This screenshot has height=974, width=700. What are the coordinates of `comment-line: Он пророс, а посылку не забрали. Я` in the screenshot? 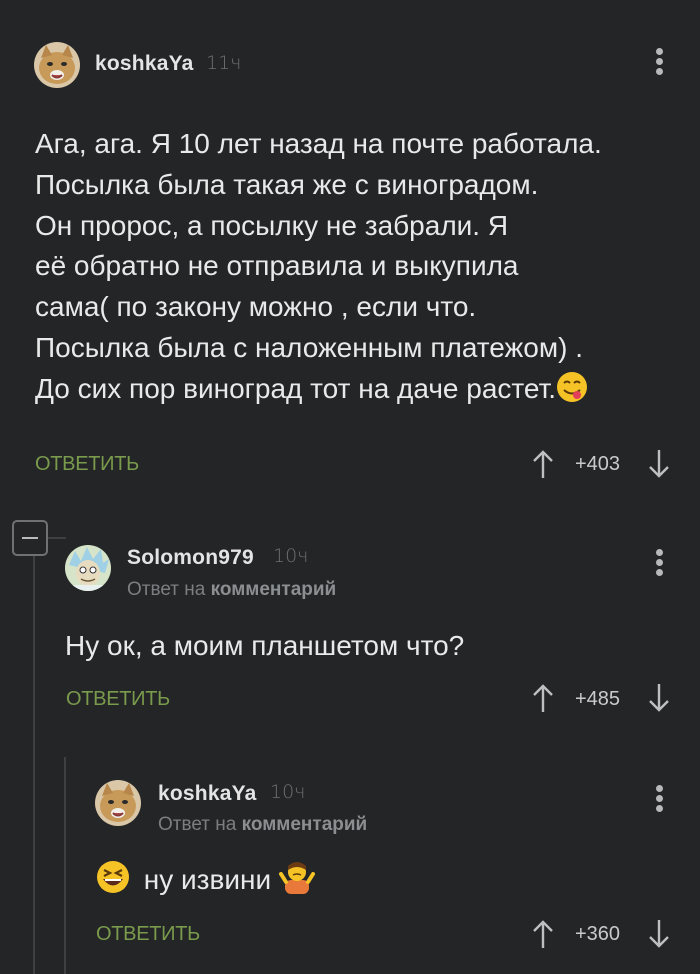 It's located at (272, 225).